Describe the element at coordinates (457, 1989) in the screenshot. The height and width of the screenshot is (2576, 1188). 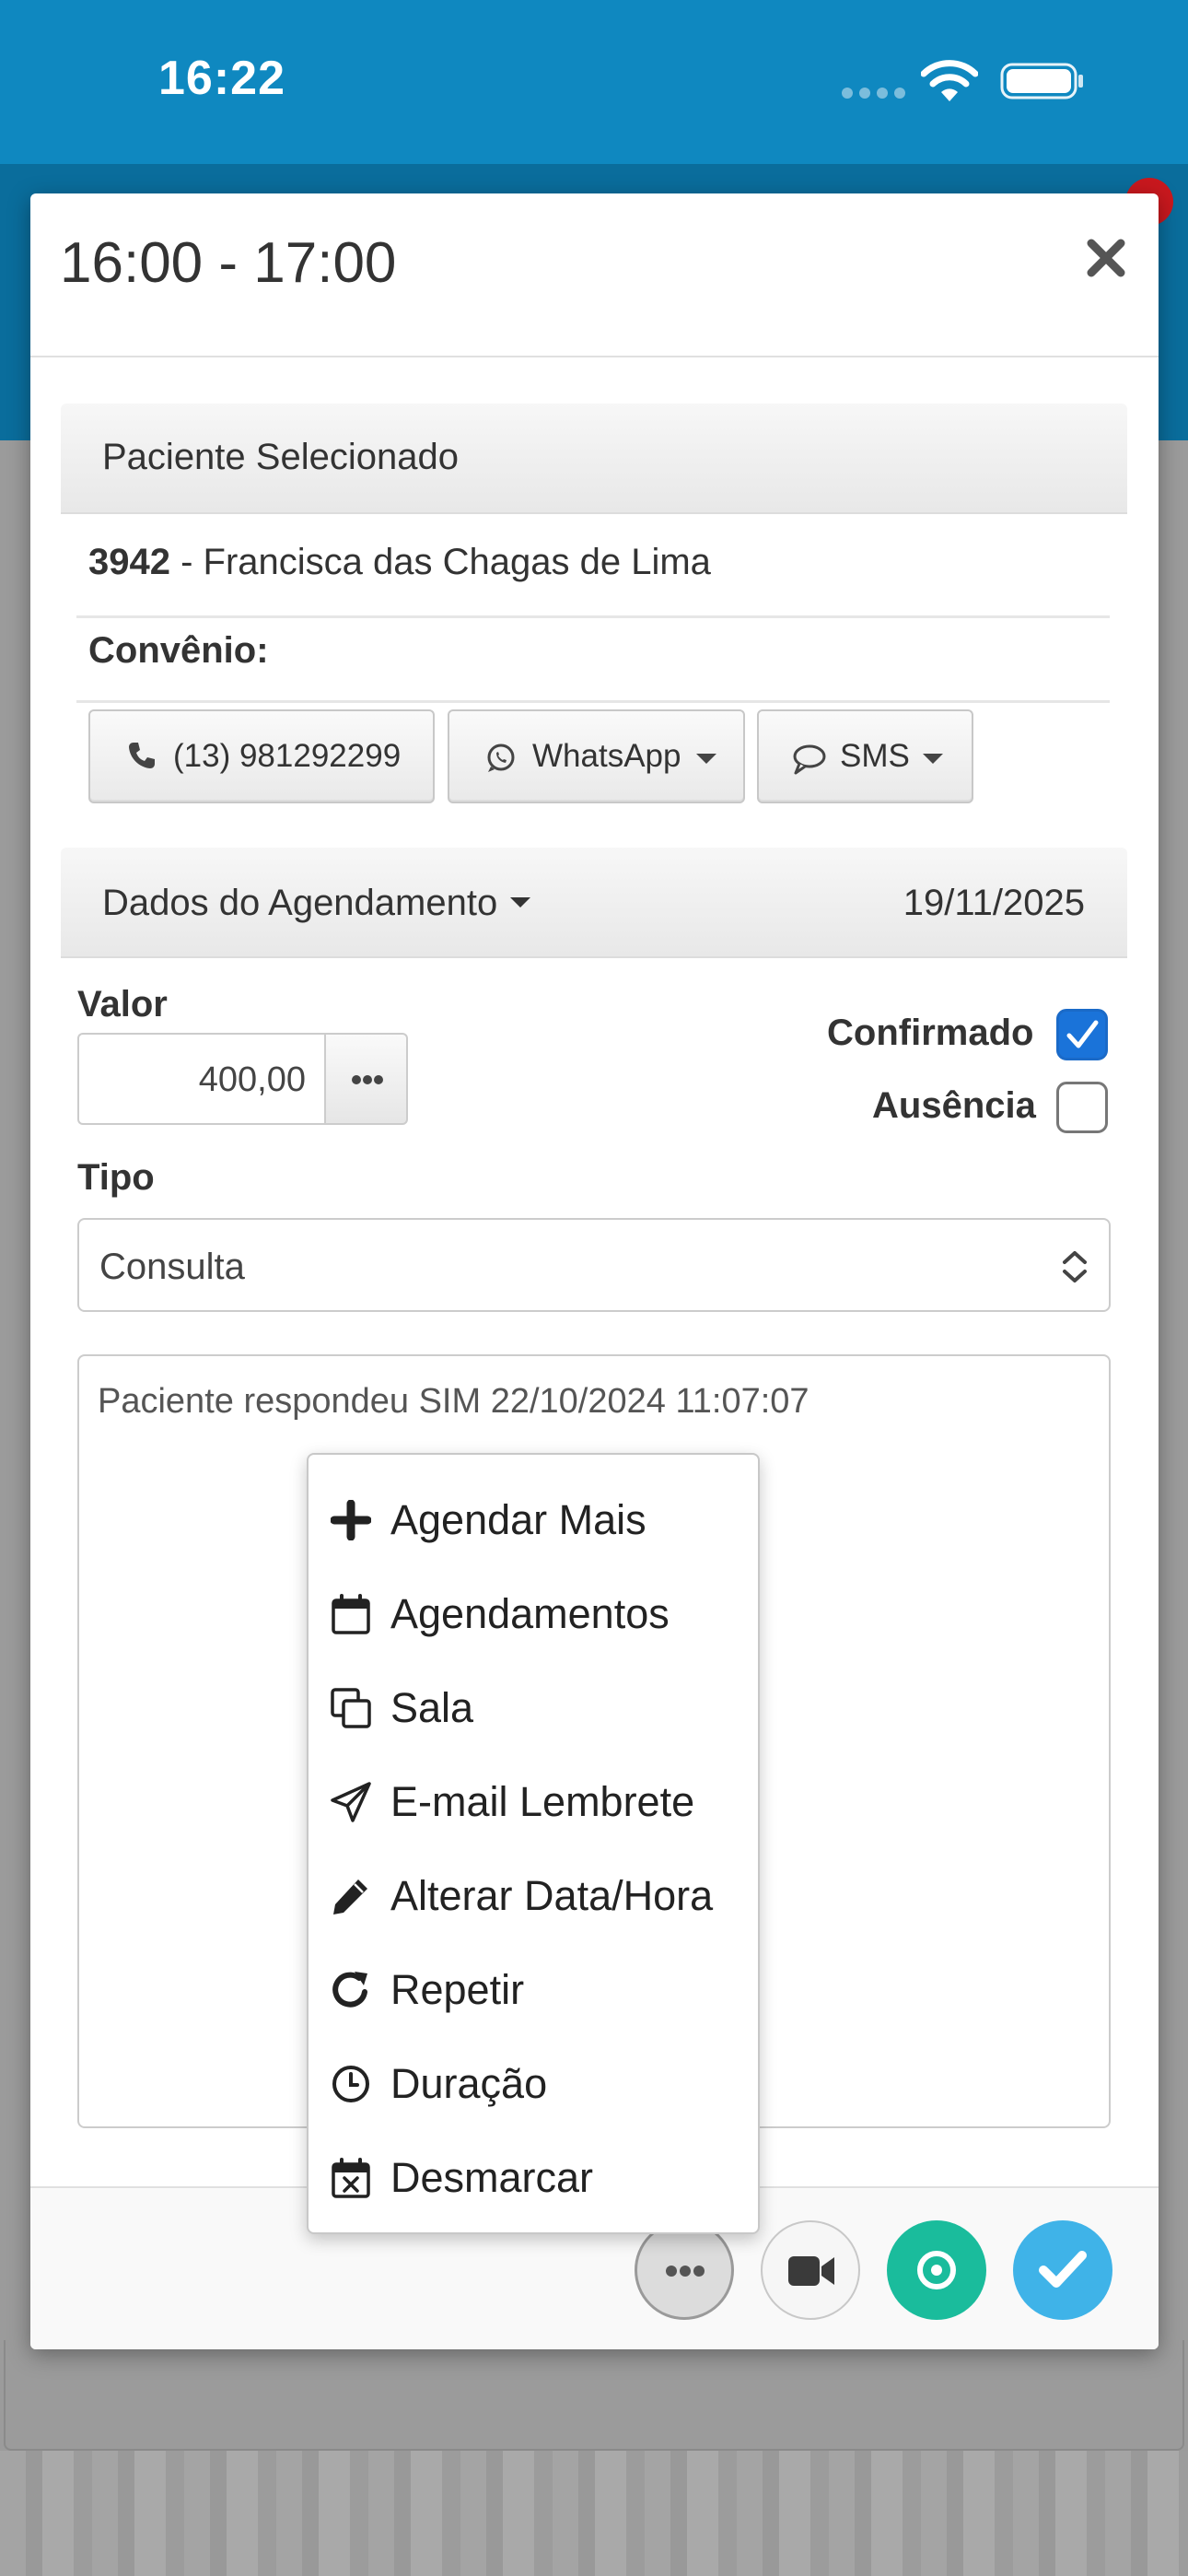
I see `menu-item-label: Repetir` at that location.